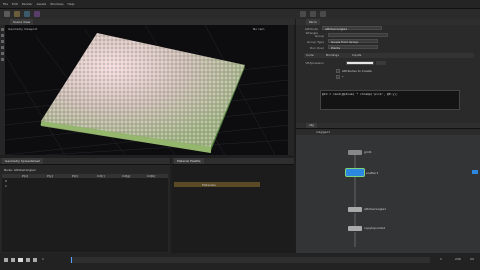 The height and width of the screenshot is (270, 480). I want to click on prev-frame-icon, so click(13, 260).